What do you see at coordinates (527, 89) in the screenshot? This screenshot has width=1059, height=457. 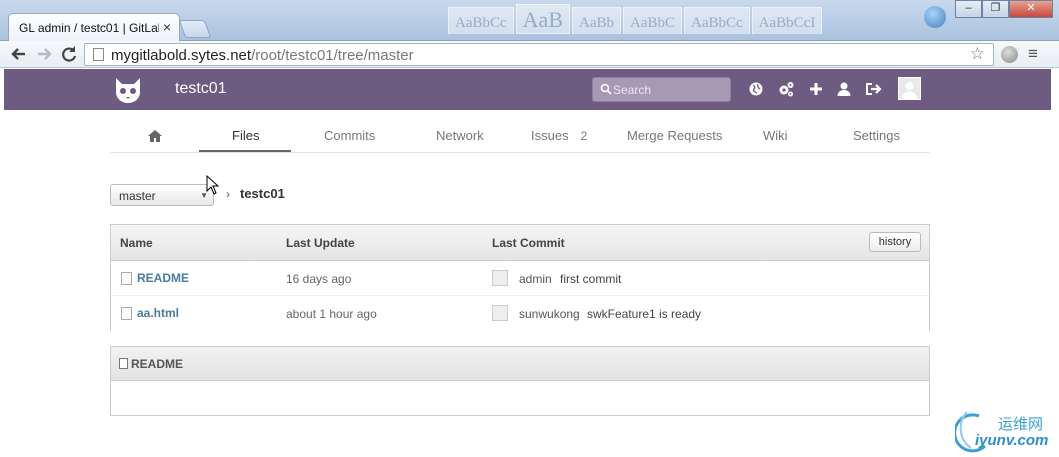 I see `gitlab-header: testc01` at bounding box center [527, 89].